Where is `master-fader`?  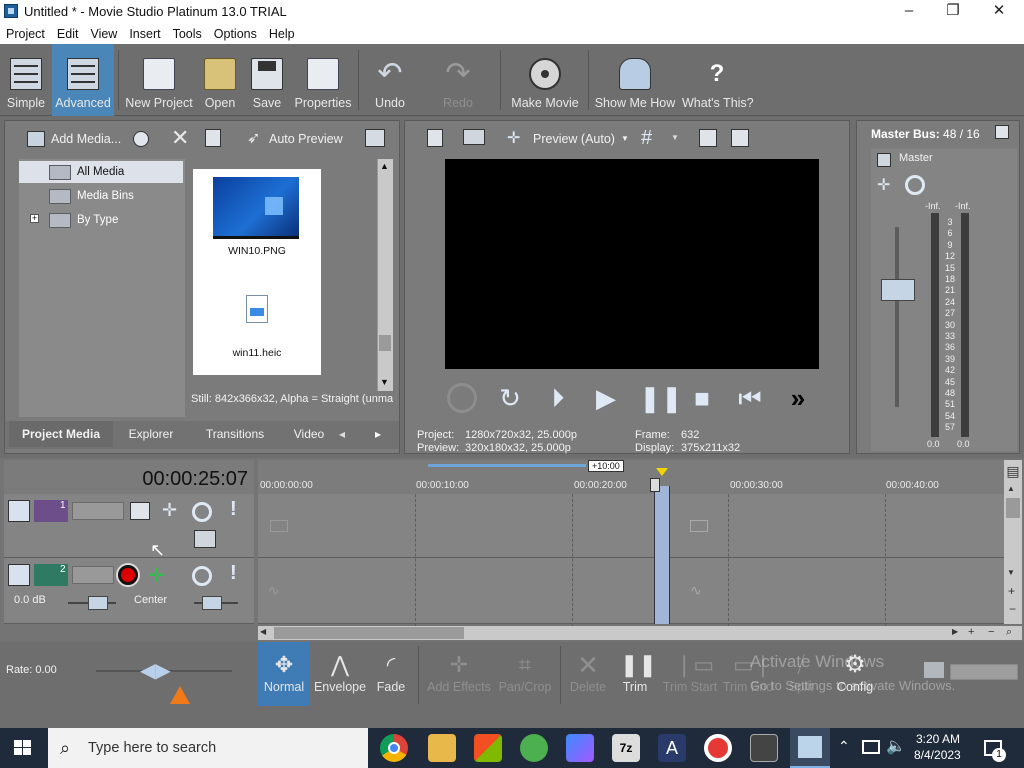 master-fader is located at coordinates (898, 290).